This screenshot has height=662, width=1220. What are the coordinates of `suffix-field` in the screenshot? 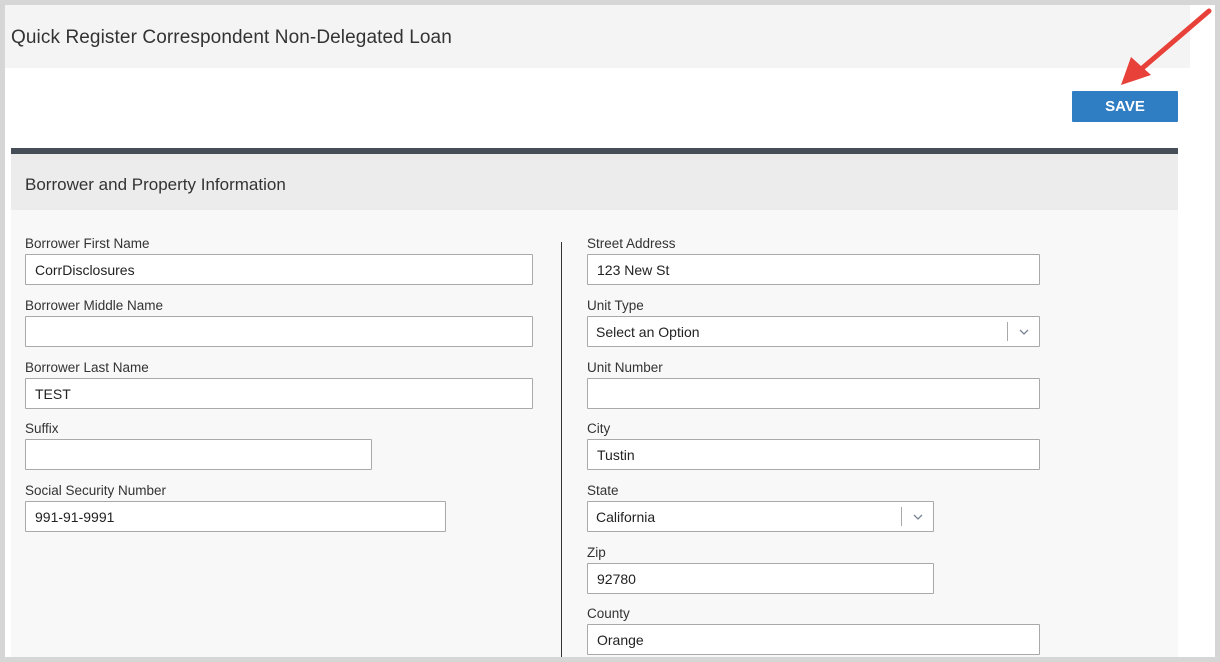 It's located at (198, 454).